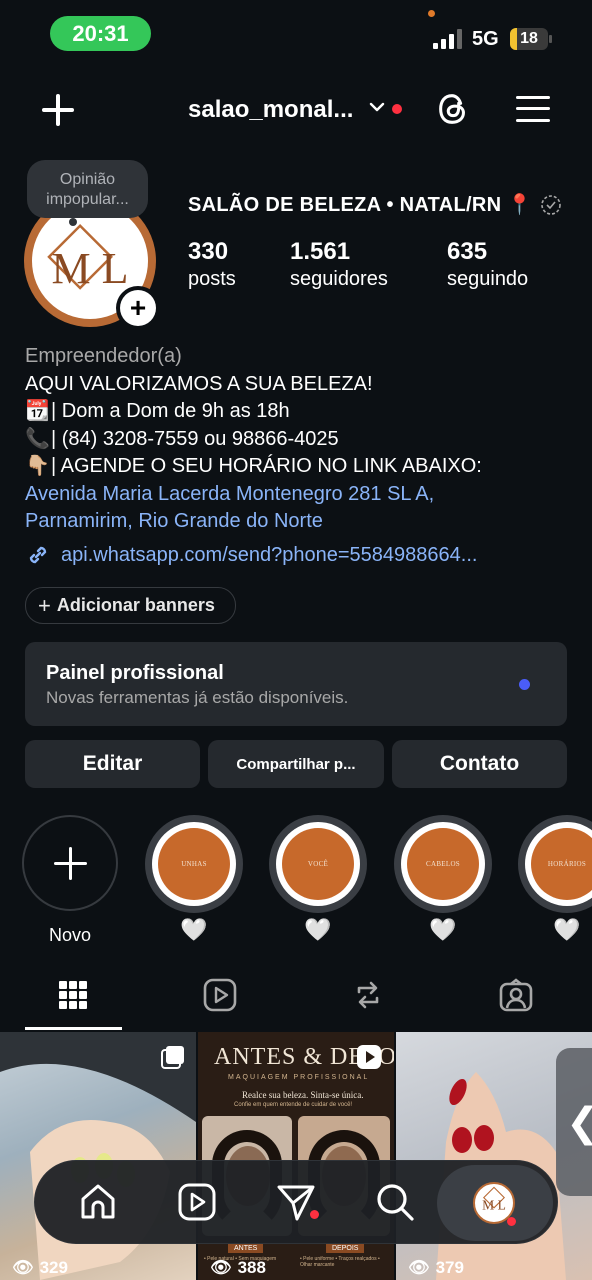 The image size is (592, 1280). I want to click on plus-icon, so click(70, 863).